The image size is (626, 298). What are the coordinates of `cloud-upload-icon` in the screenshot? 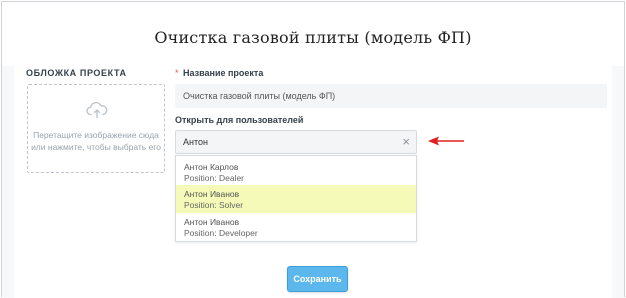 It's located at (97, 110).